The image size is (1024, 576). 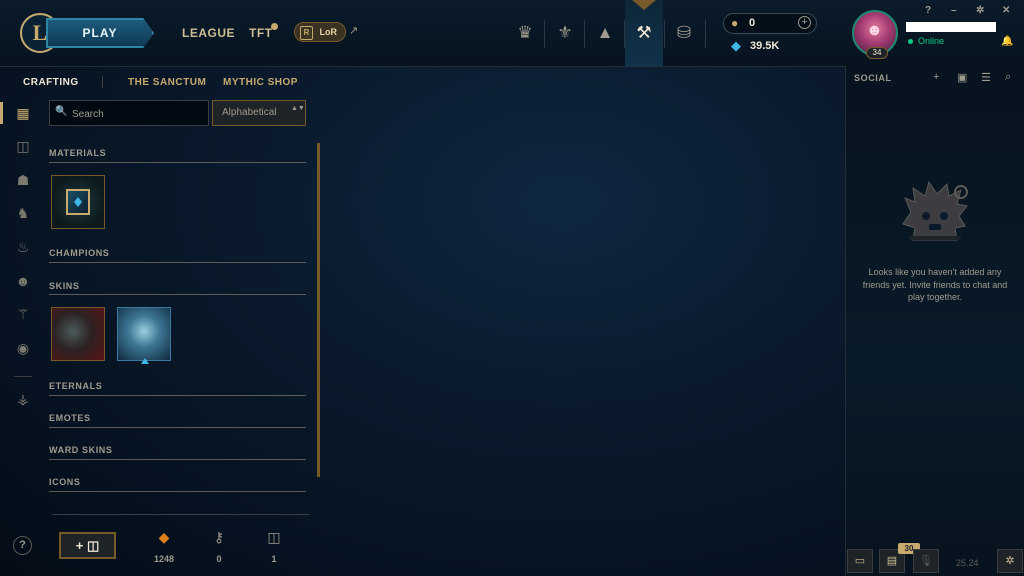 What do you see at coordinates (102, 82) in the screenshot?
I see `subnav-divider` at bounding box center [102, 82].